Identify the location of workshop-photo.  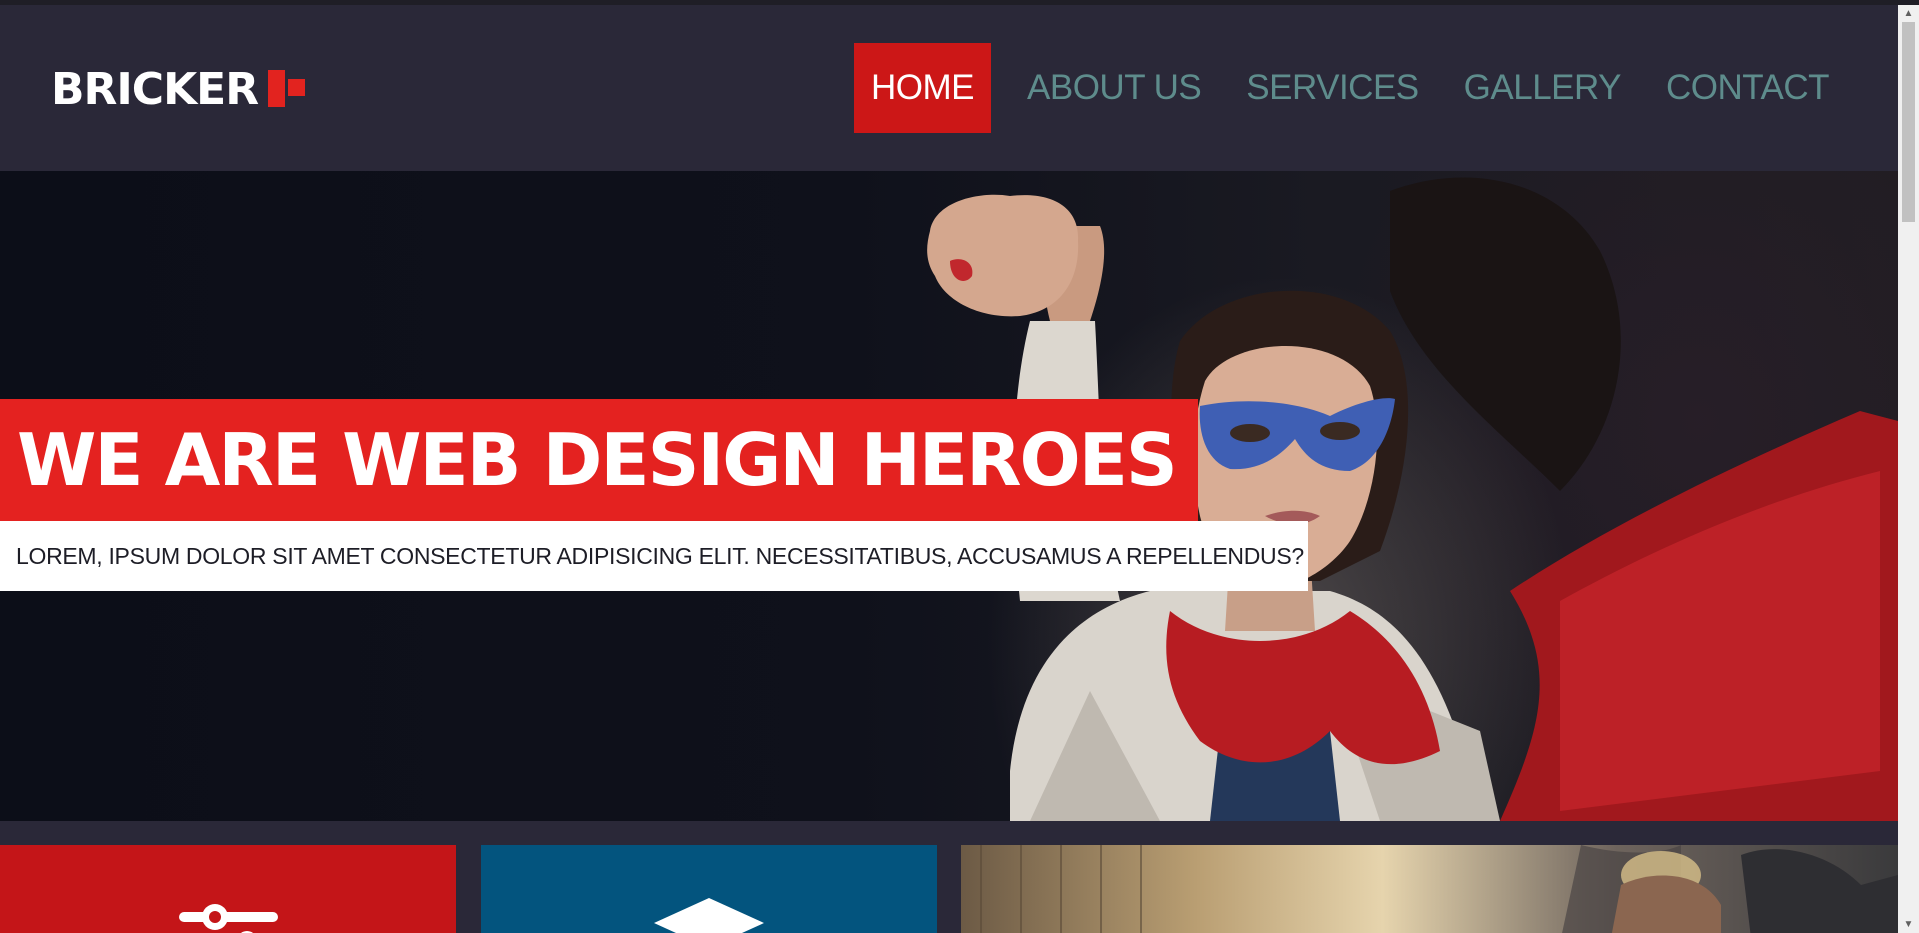
(1439, 889).